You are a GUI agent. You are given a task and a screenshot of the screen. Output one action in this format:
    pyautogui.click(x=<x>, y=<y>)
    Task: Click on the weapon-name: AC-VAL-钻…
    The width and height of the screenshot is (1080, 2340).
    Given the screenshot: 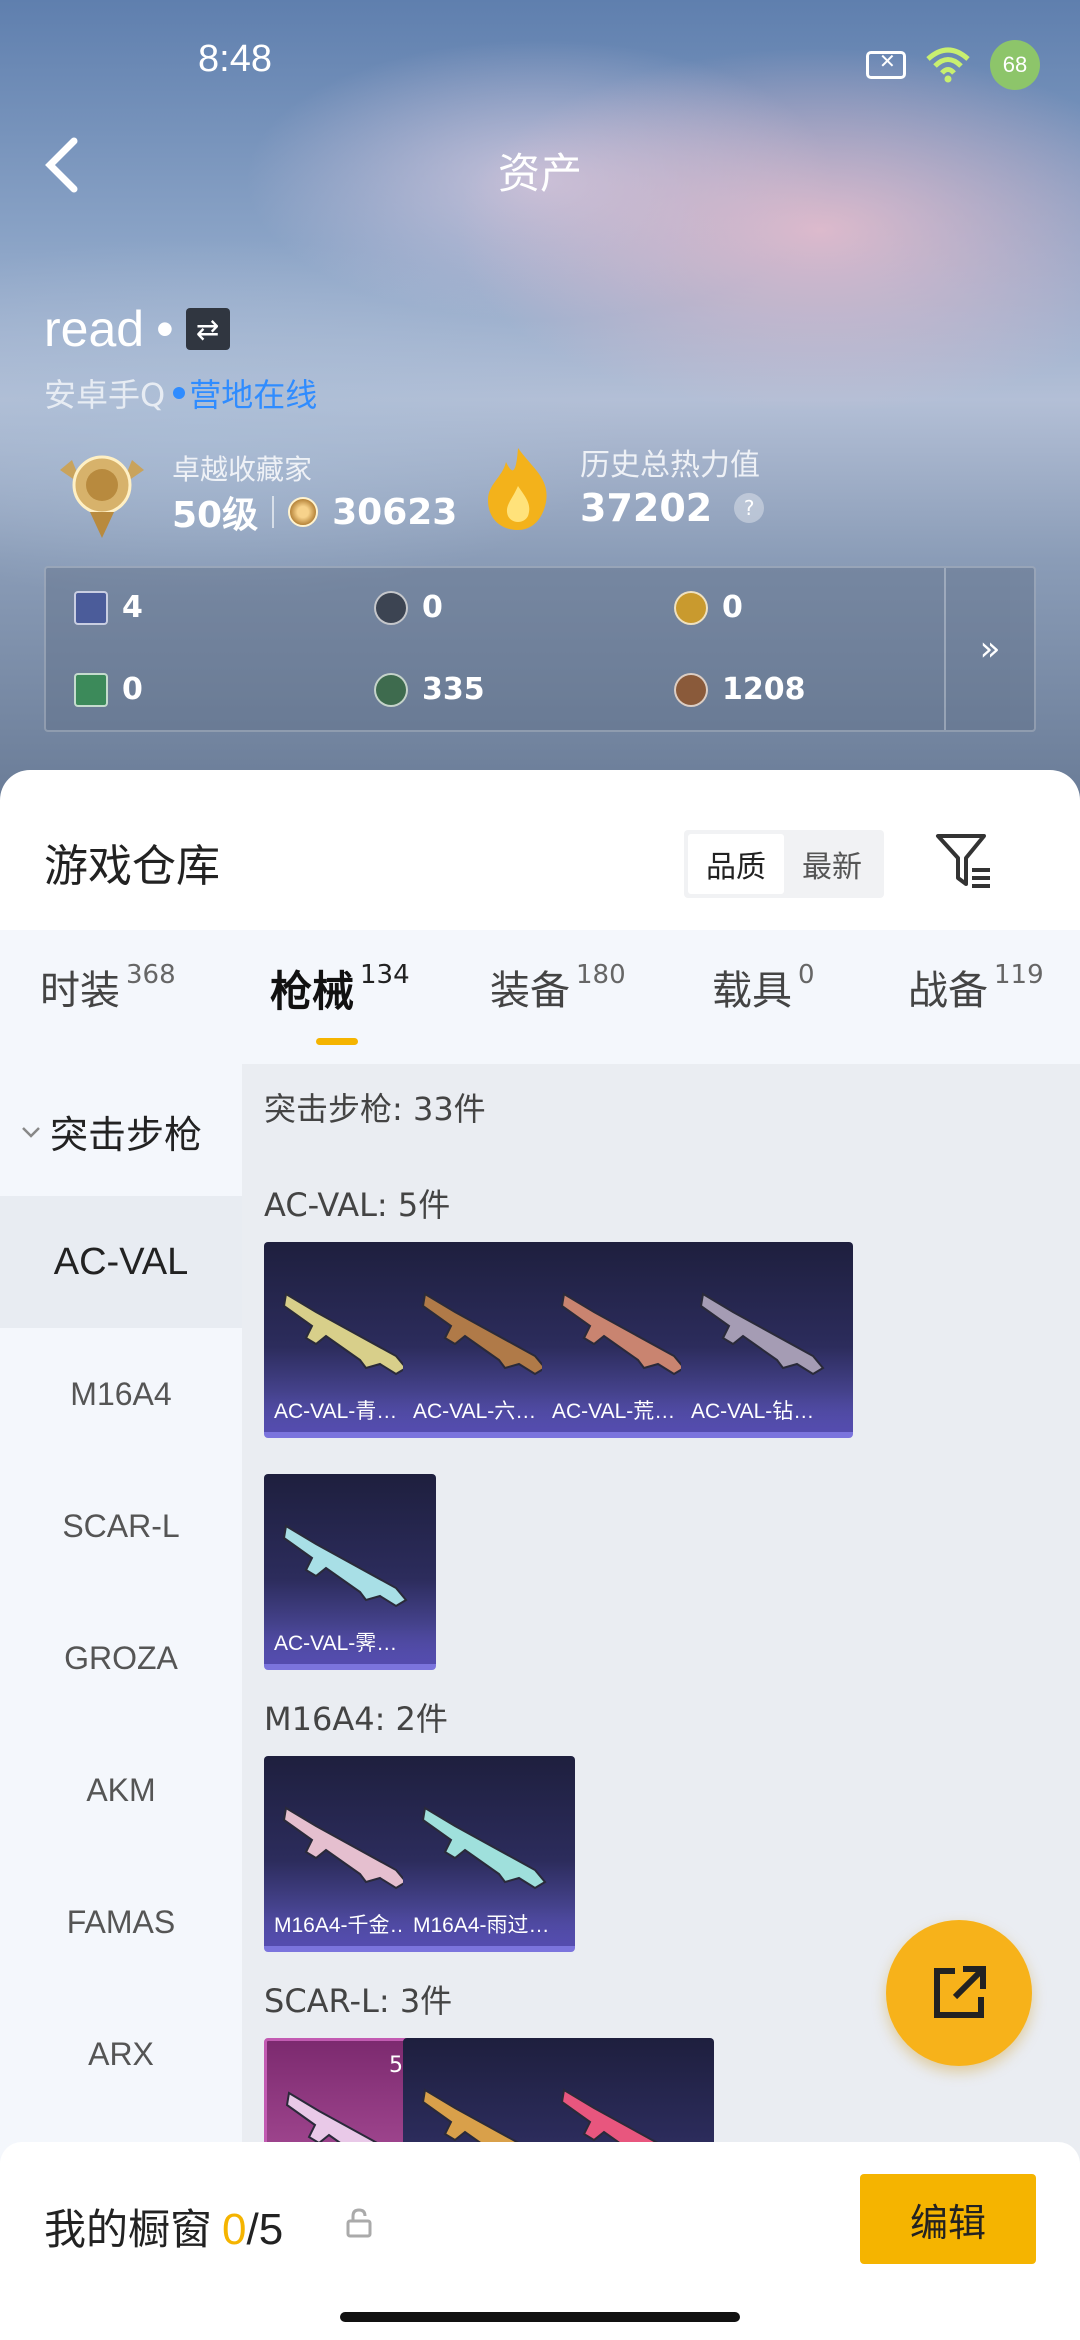 What is the action you would take?
    pyautogui.click(x=767, y=1412)
    